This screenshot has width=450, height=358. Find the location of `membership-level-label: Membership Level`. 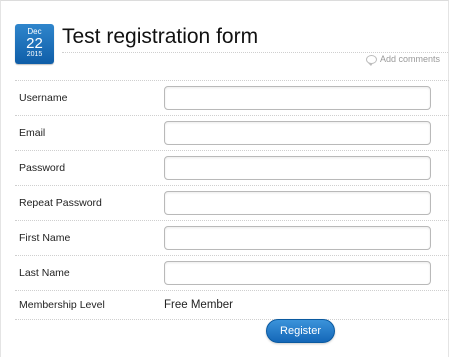

membership-level-label: Membership Level is located at coordinates (62, 305).